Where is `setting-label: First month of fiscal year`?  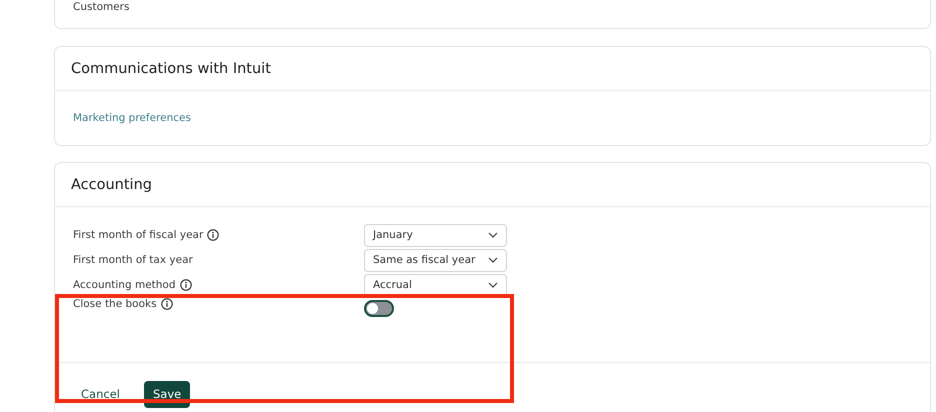
setting-label: First month of fiscal year is located at coordinates (138, 235).